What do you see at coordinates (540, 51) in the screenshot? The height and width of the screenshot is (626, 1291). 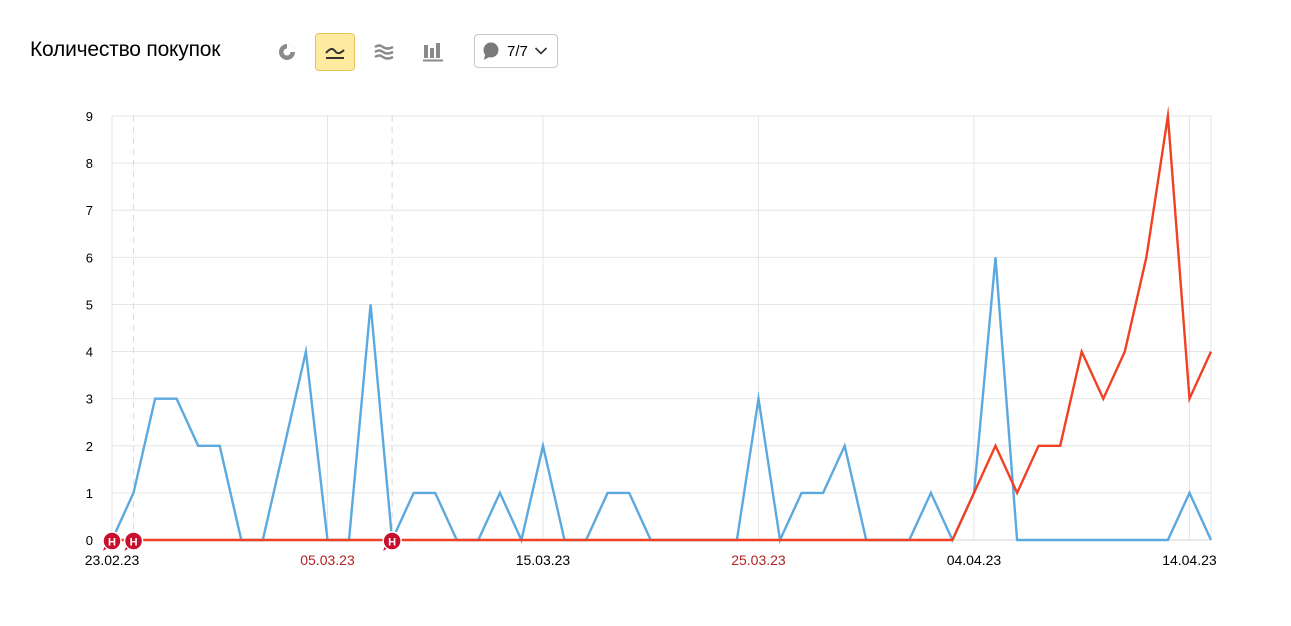 I see `chevron-down-icon` at bounding box center [540, 51].